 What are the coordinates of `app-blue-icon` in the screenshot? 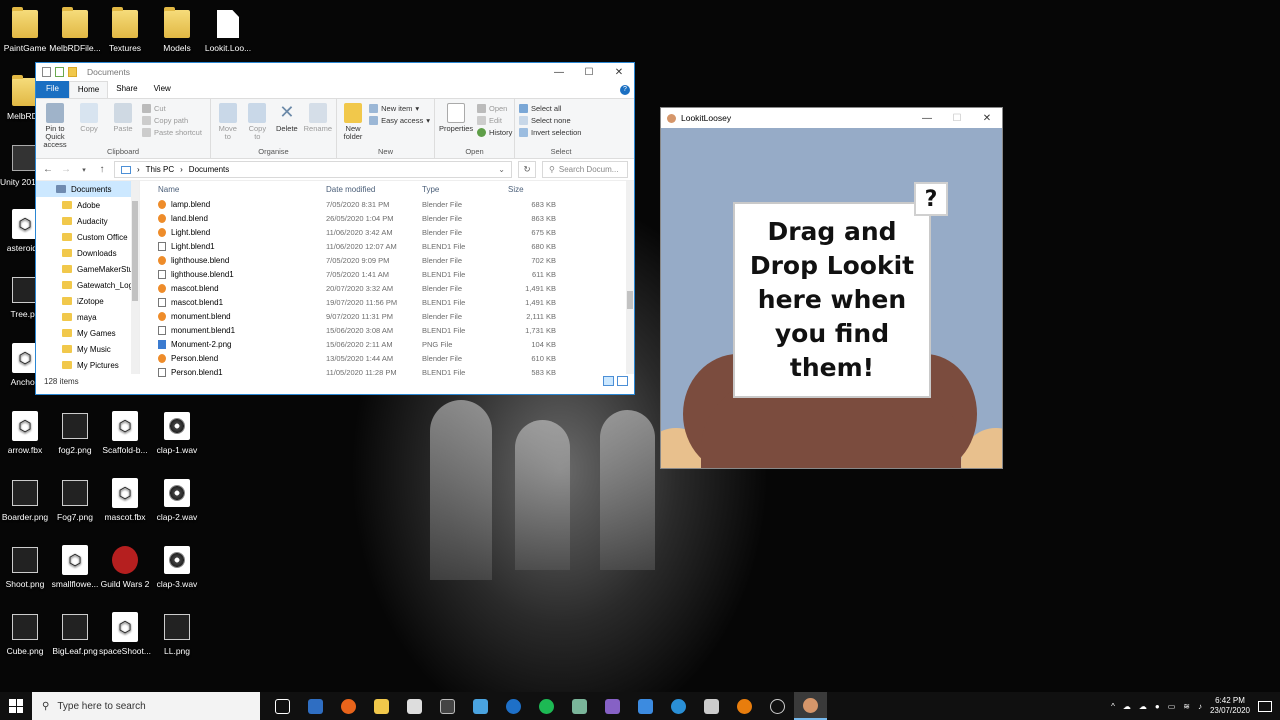 It's located at (645, 706).